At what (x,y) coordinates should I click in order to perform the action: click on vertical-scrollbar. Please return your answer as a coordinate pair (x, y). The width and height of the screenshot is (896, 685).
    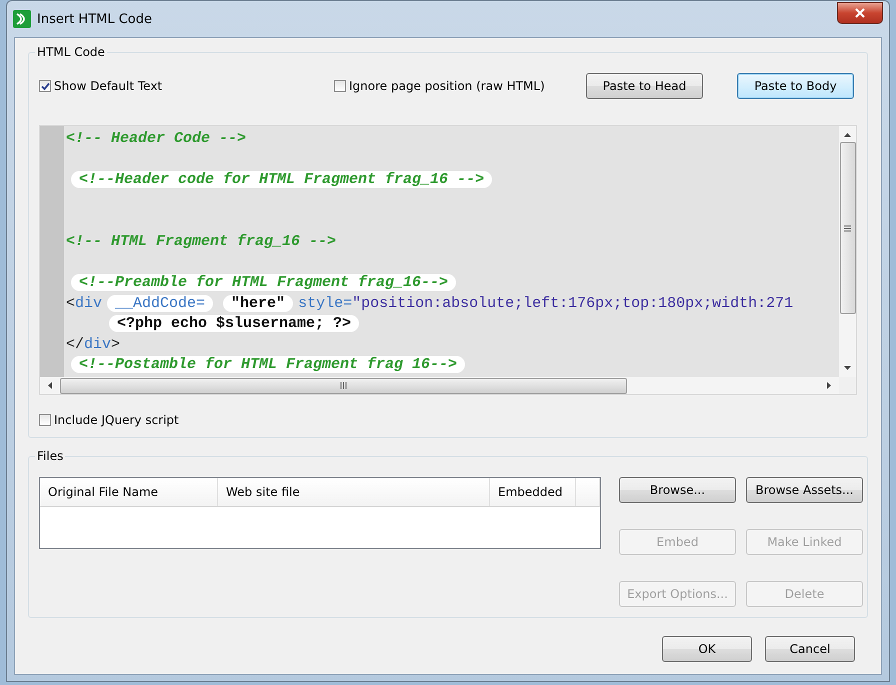
    Looking at the image, I should click on (847, 251).